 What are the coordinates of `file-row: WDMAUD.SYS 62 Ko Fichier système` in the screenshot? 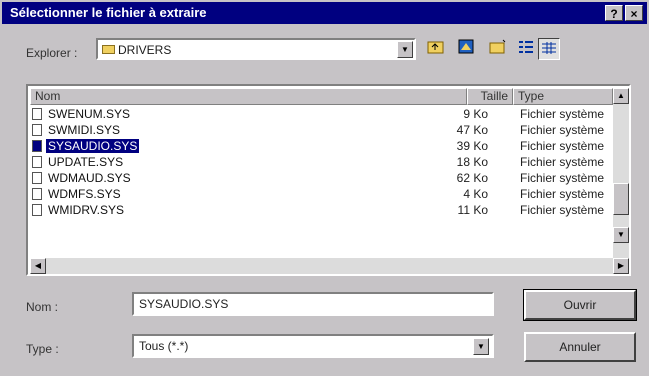 It's located at (321, 178).